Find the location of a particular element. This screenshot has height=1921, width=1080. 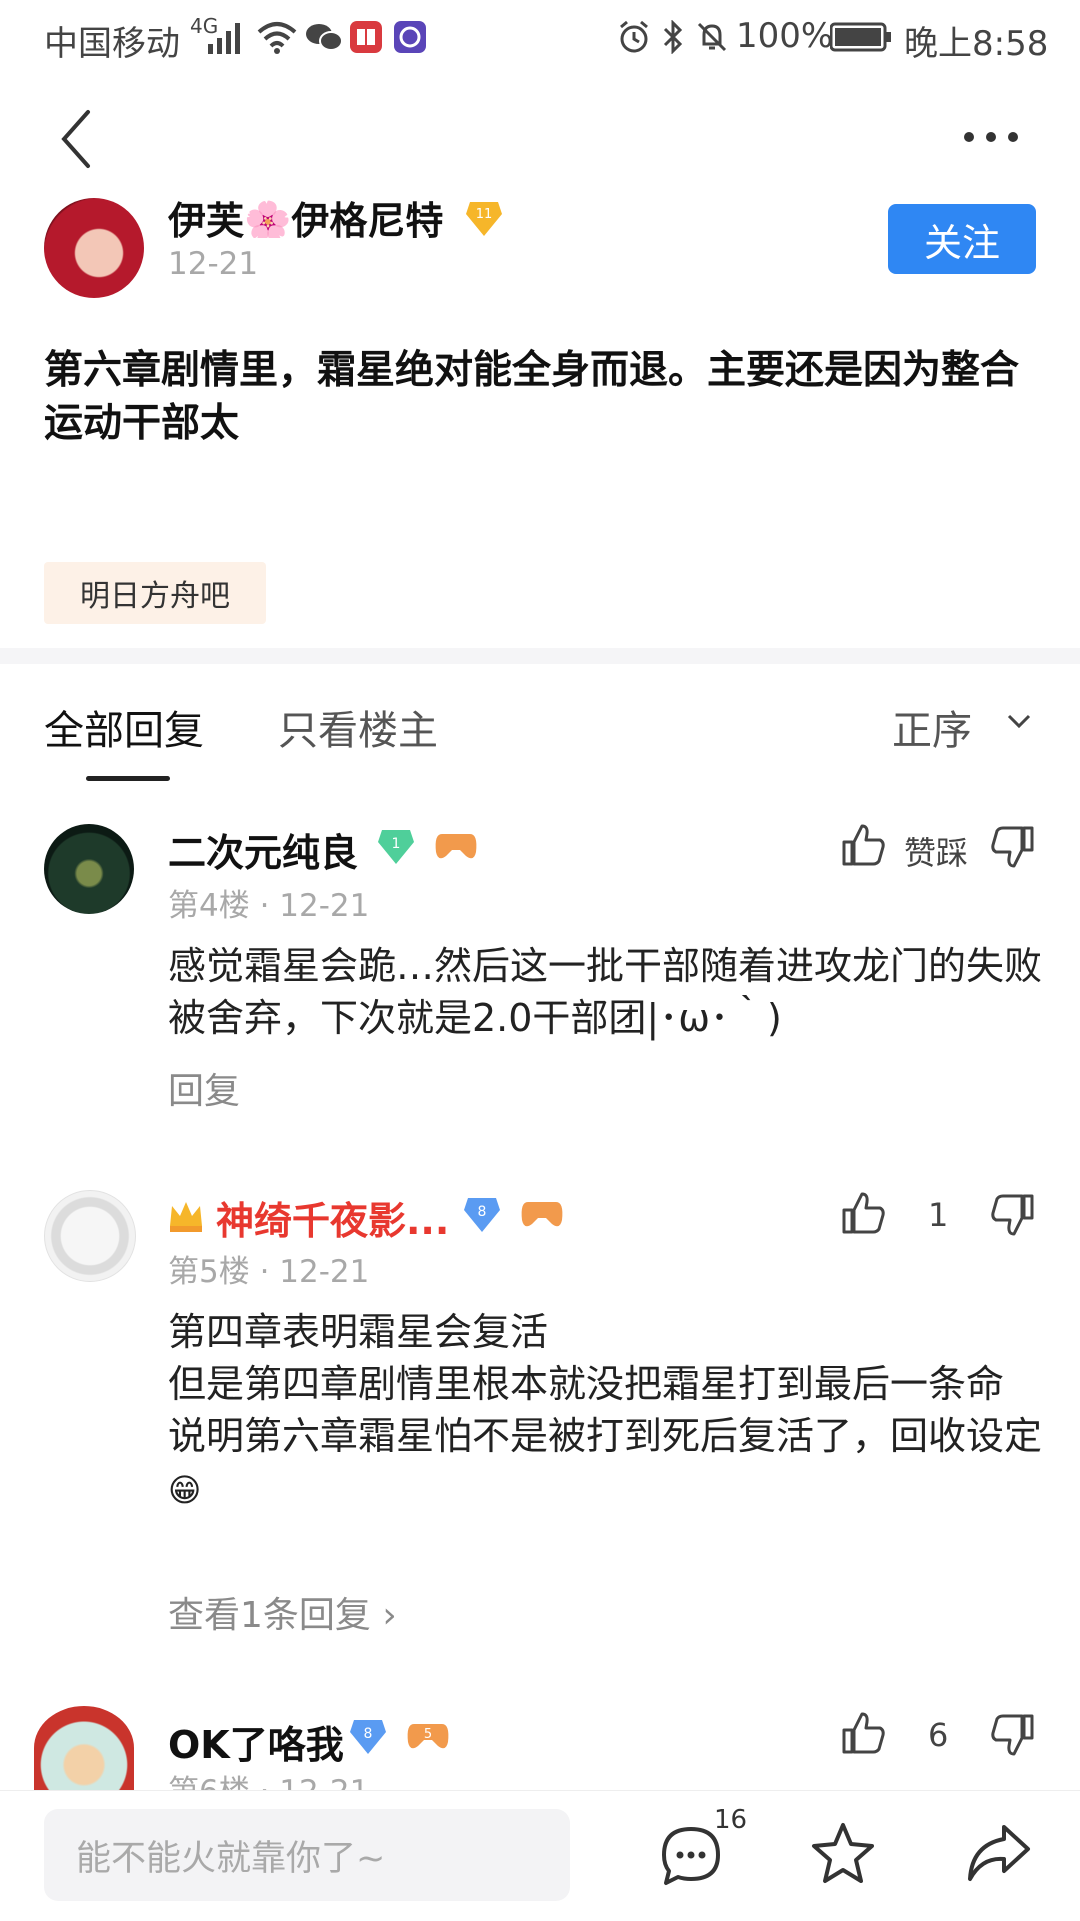

active-tab-indicator is located at coordinates (128, 778).